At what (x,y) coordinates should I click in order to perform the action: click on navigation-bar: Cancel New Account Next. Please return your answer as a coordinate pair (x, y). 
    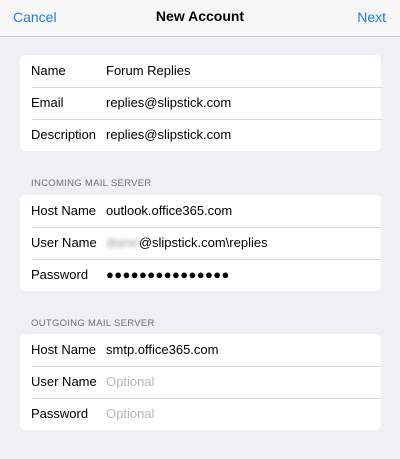
    Looking at the image, I should click on (200, 18).